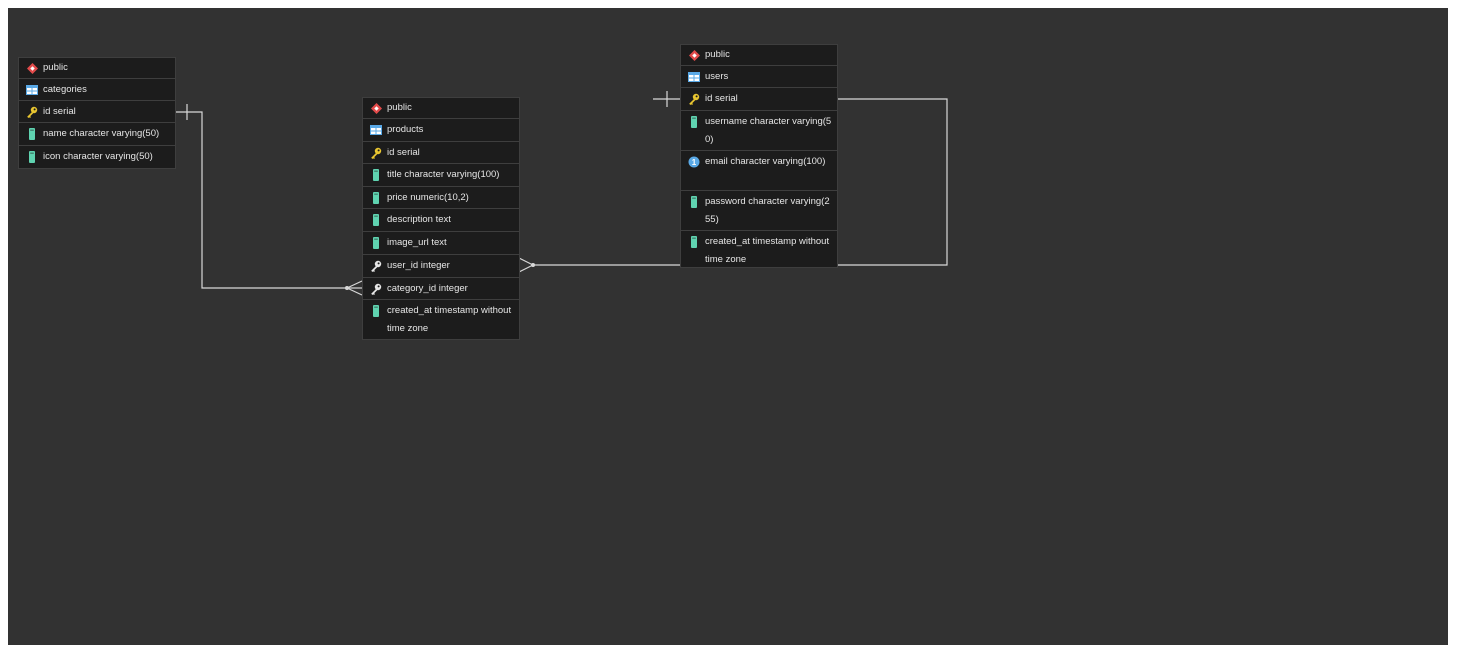 This screenshot has height=645, width=1459. What do you see at coordinates (427, 288) in the screenshot?
I see `column-label: category_id integer` at bounding box center [427, 288].